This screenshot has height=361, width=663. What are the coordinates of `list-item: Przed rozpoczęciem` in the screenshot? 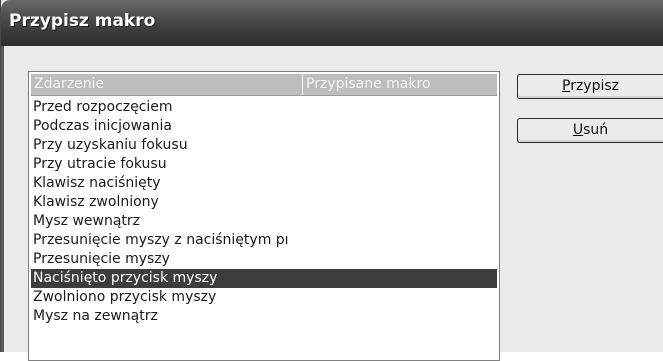 It's located at (167, 107).